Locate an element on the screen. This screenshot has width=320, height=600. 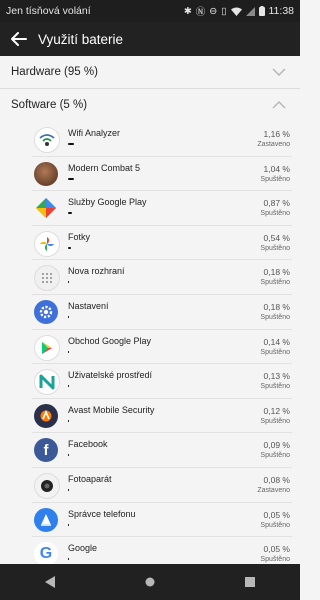
usage-percent: 0,08 % is located at coordinates (276, 479).